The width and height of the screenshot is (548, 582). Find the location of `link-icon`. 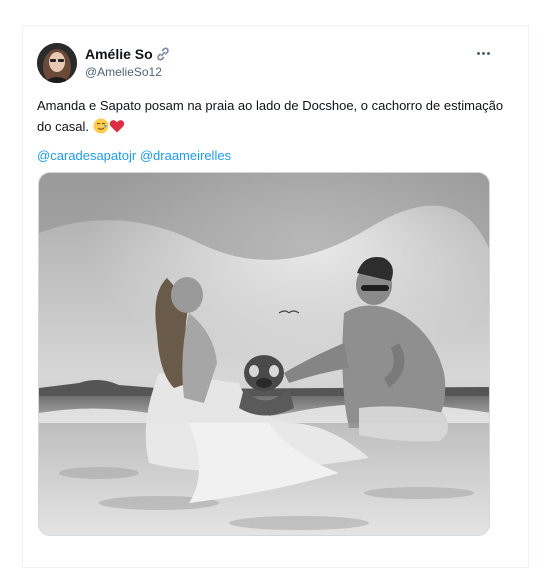

link-icon is located at coordinates (163, 54).